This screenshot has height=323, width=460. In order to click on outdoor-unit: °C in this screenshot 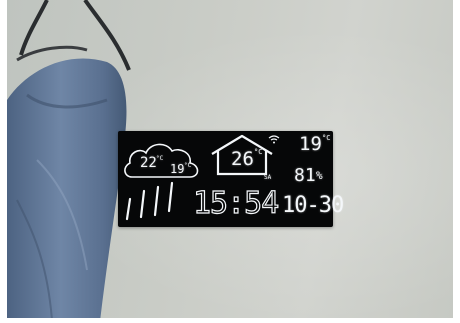, I will do `click(326, 138)`.